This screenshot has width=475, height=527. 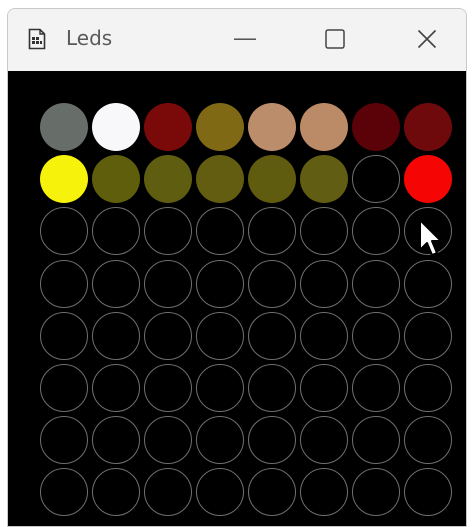 I want to click on minimize-button, so click(x=245, y=39).